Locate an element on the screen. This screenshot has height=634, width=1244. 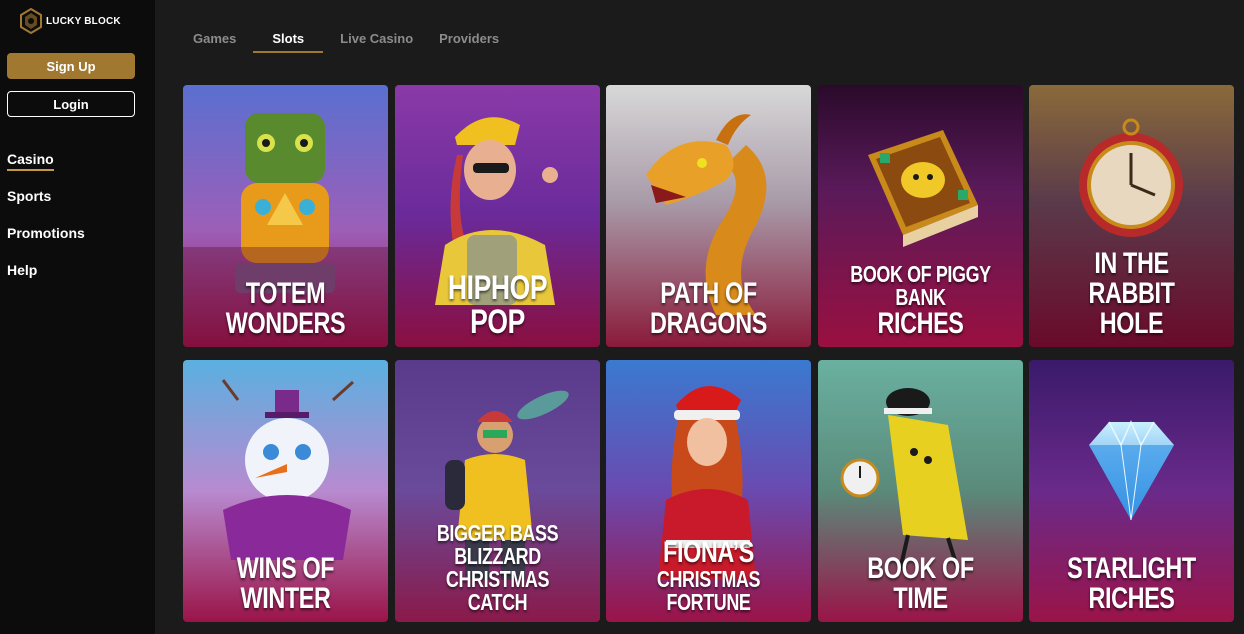
game-card-book-of-time: BOOK OF TIME is located at coordinates (920, 491).